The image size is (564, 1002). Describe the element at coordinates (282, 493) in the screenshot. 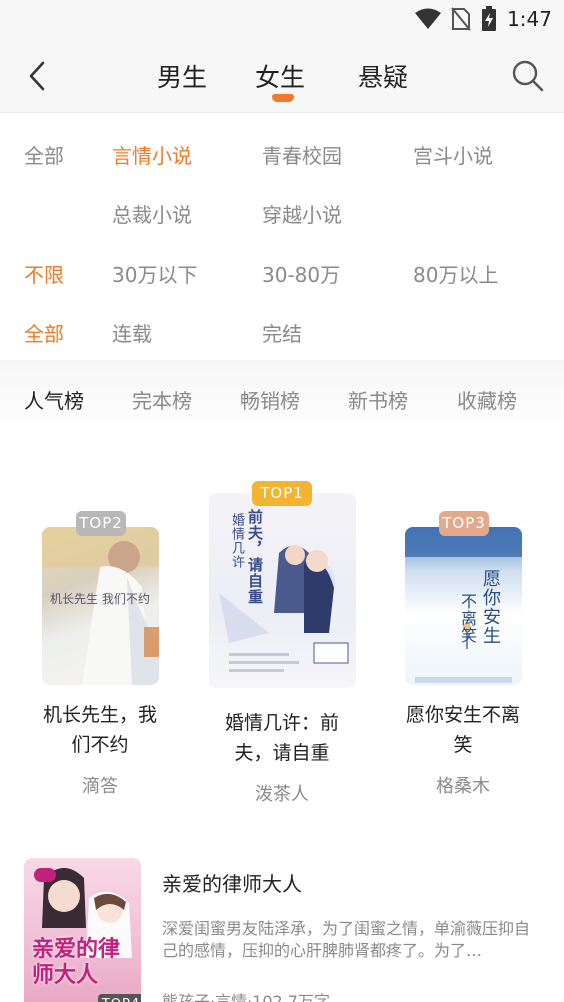

I see `rank-badge: TOP1` at that location.